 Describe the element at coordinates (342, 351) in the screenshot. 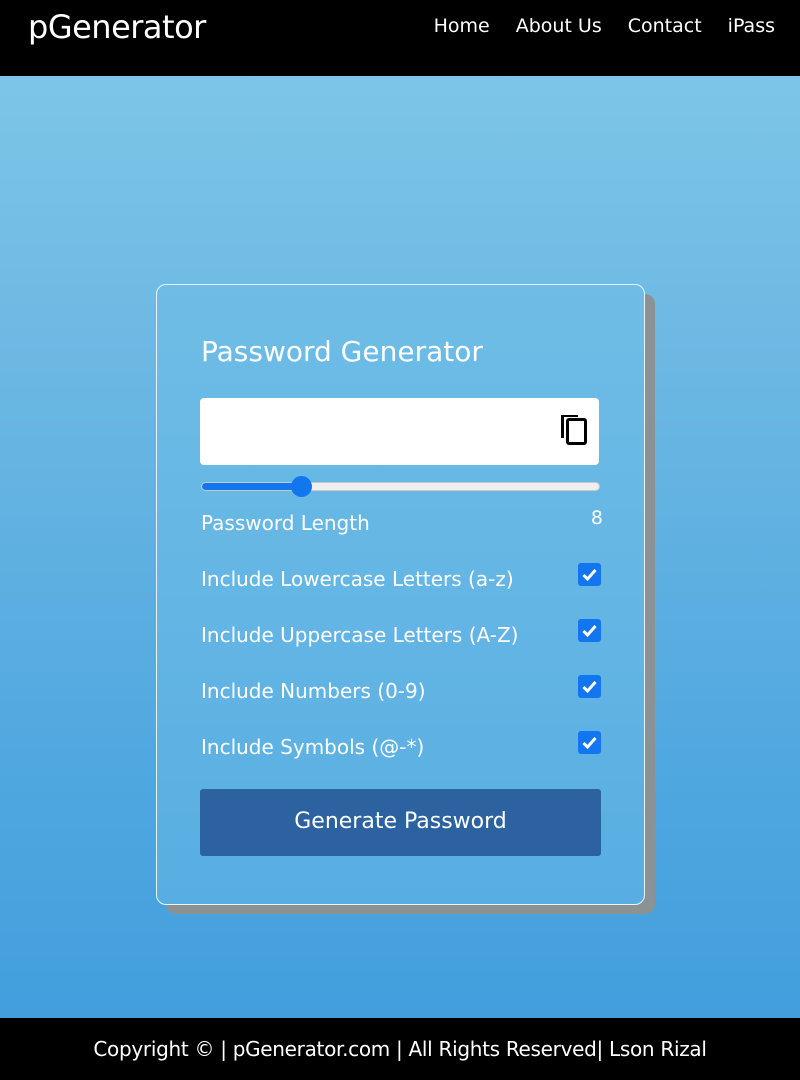

I see `card-title: Password Generator` at that location.